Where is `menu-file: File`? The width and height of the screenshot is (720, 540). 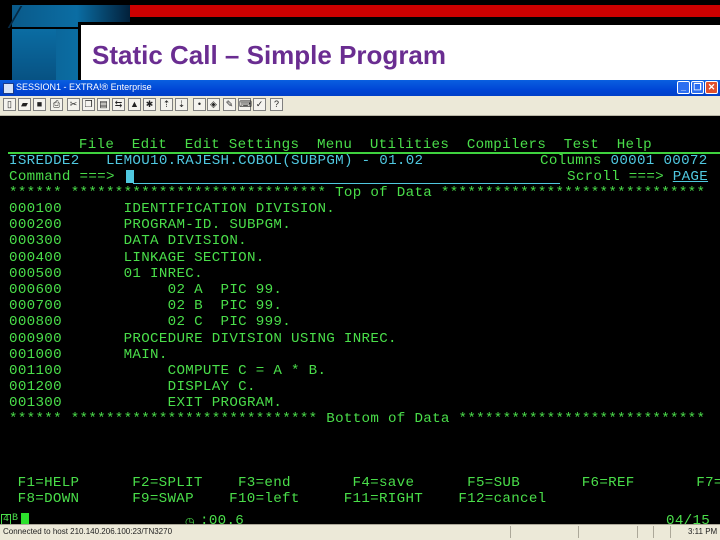
menu-file: File is located at coordinates (96, 145).